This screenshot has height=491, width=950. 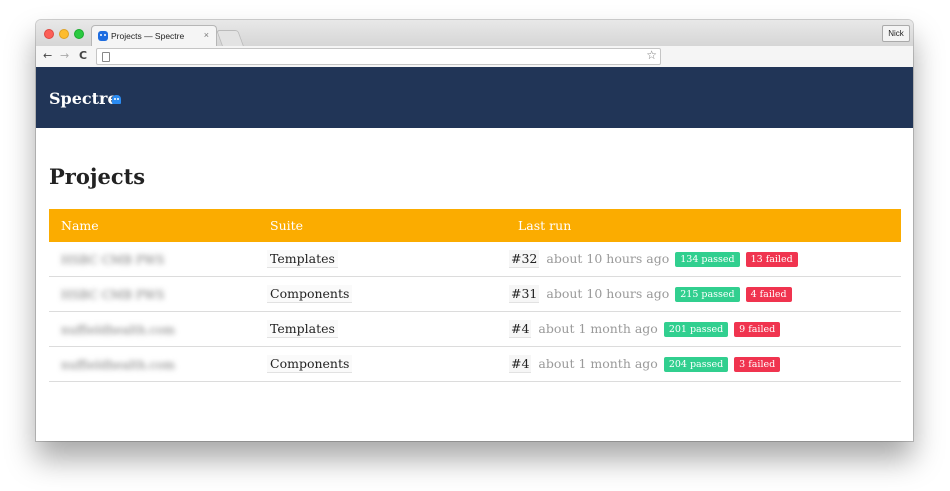 I want to click on reload-icon: C, so click(x=83, y=55).